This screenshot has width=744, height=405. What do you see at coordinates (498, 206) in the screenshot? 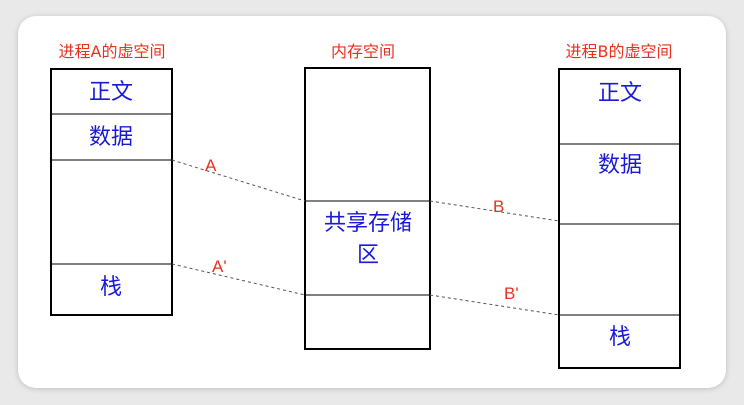
I see `mapping-label-b: B` at bounding box center [498, 206].